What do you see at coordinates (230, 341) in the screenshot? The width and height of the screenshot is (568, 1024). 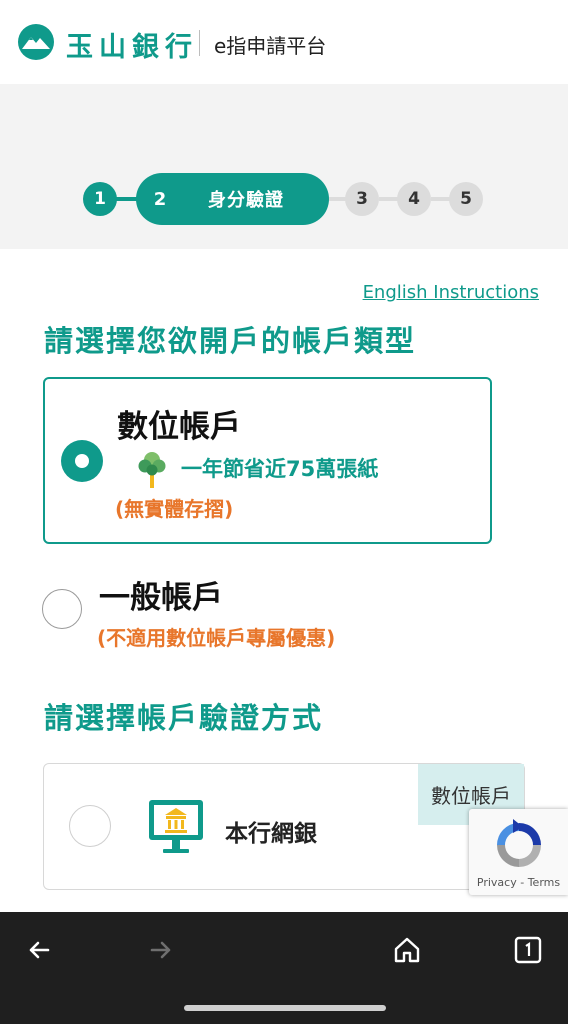 I see `account-type-heading: 請選擇您欲開戶的帳戶類型` at bounding box center [230, 341].